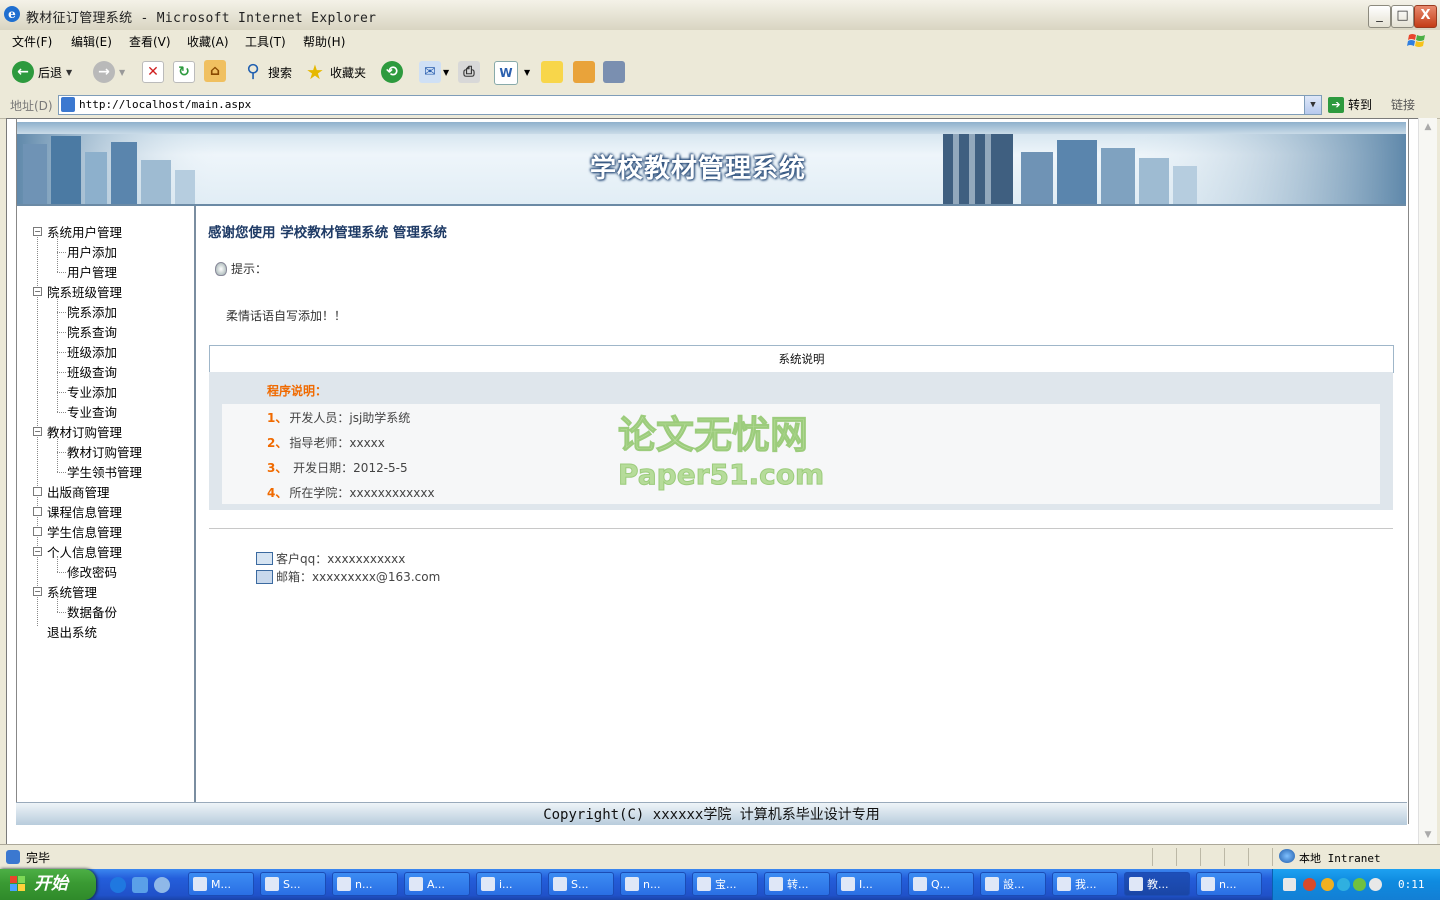 This screenshot has height=900, width=1440. Describe the element at coordinates (506, 73) in the screenshot. I see `edit-word-icon: W` at that location.